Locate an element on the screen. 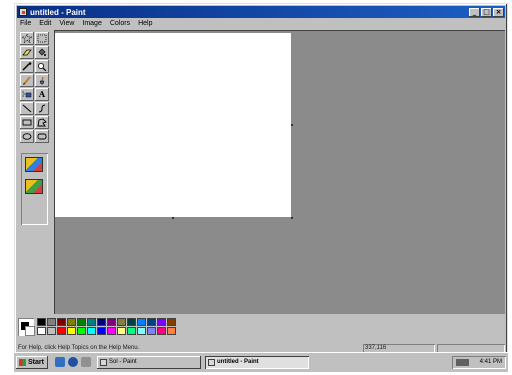  rounded-rect-icon is located at coordinates (42, 136).